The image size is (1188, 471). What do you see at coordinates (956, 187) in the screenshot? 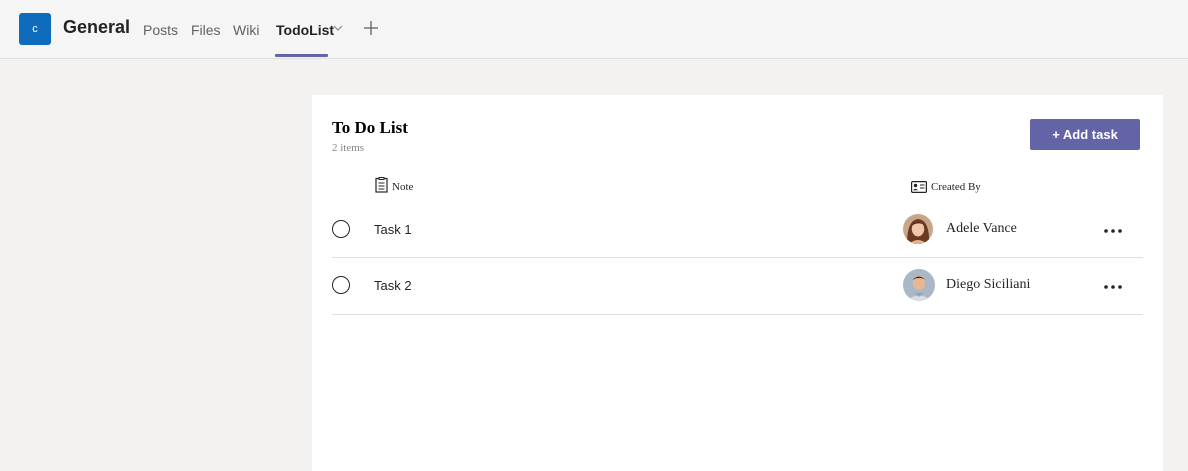
I see `column-header-created-by: Created By` at bounding box center [956, 187].